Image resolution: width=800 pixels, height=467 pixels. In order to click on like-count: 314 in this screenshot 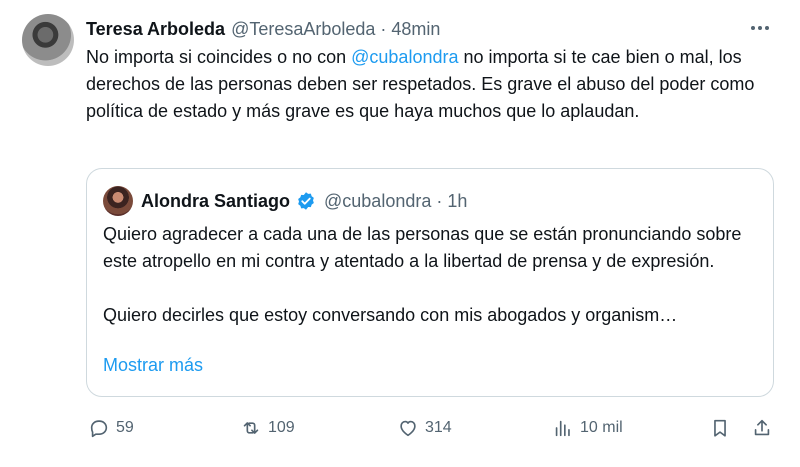, I will do `click(438, 427)`.